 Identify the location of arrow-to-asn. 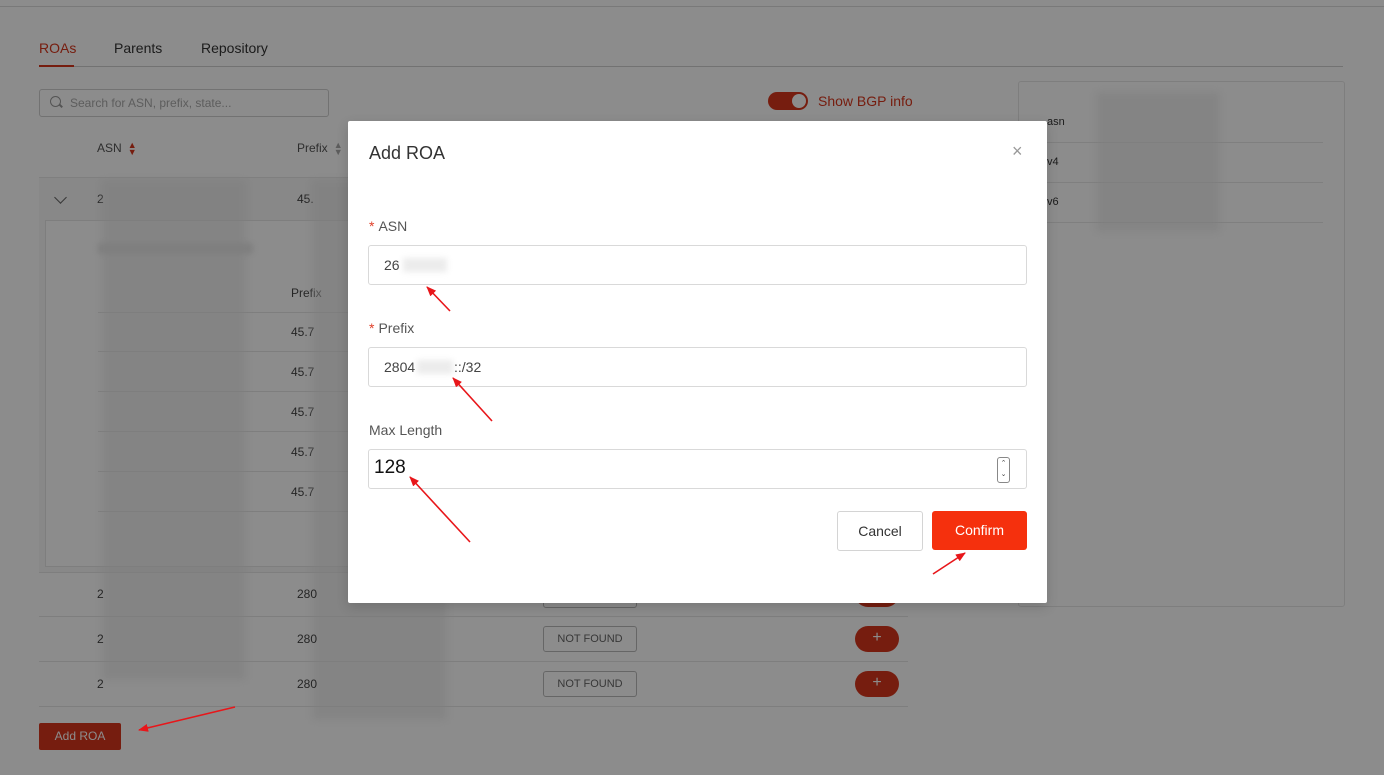
(438, 299).